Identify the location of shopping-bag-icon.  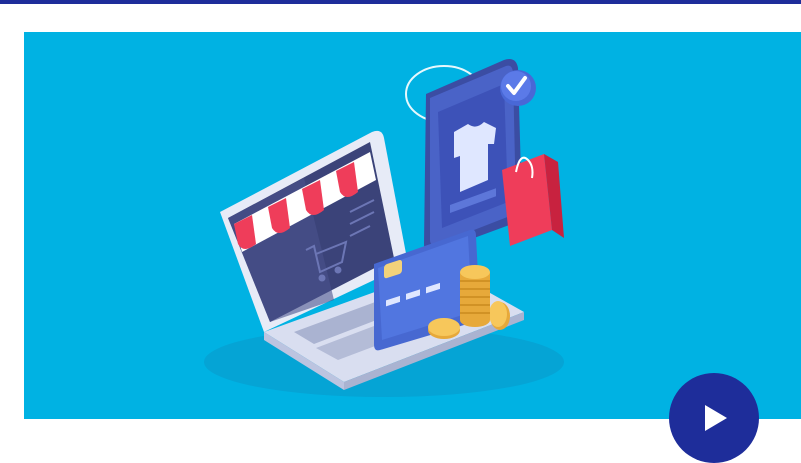
(533, 200).